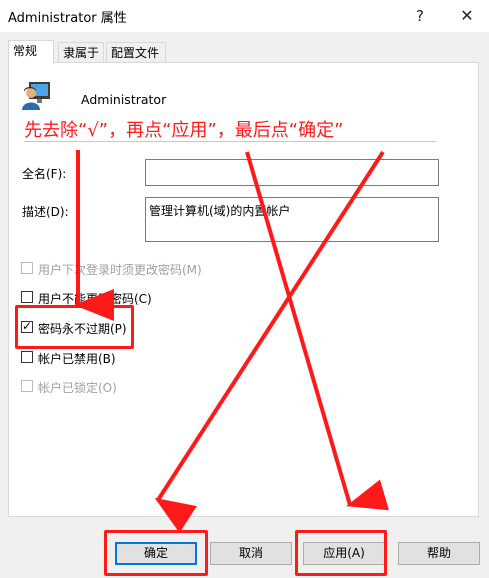 This screenshot has width=489, height=578. What do you see at coordinates (74, 327) in the screenshot?
I see `highlight-box-checkbox` at bounding box center [74, 327].